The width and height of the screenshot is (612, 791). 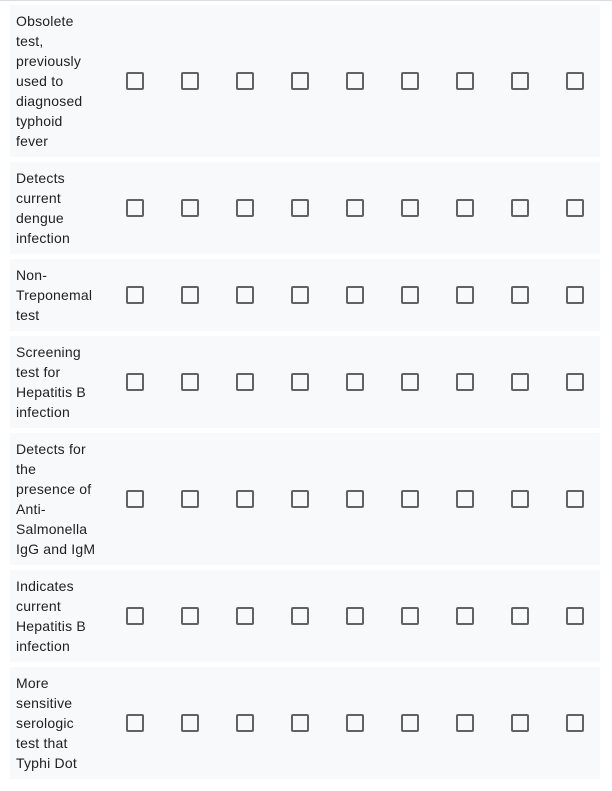 I want to click on top-divider, so click(x=306, y=0).